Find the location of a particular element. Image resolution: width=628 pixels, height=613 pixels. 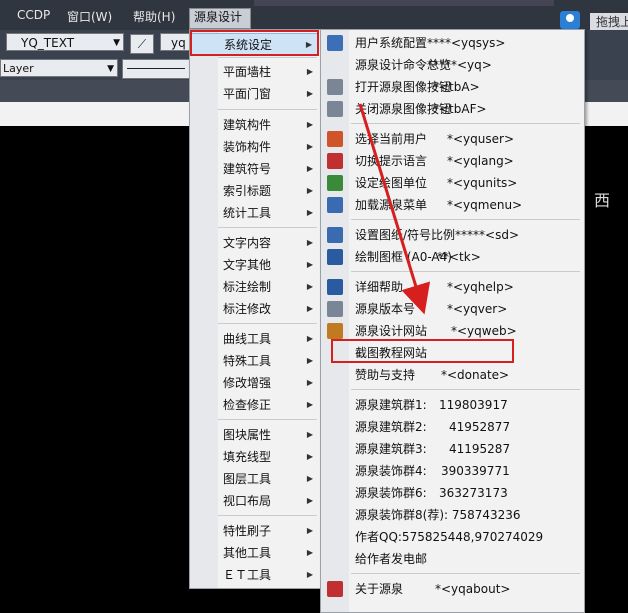

annotation-arrow-line is located at coordinates (394, 209).